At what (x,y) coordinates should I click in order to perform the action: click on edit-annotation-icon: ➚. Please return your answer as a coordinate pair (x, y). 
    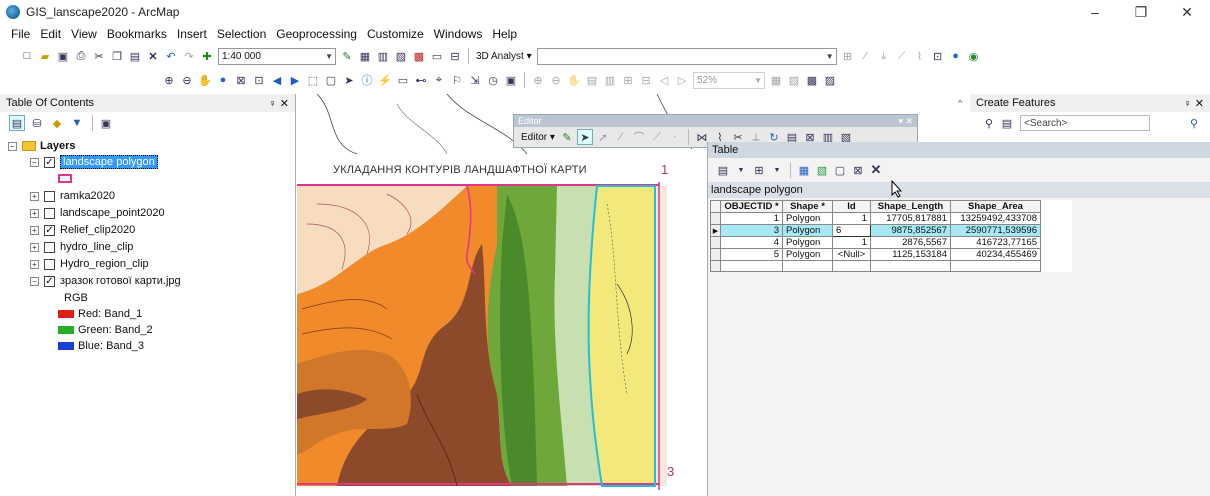
    Looking at the image, I should click on (603, 137).